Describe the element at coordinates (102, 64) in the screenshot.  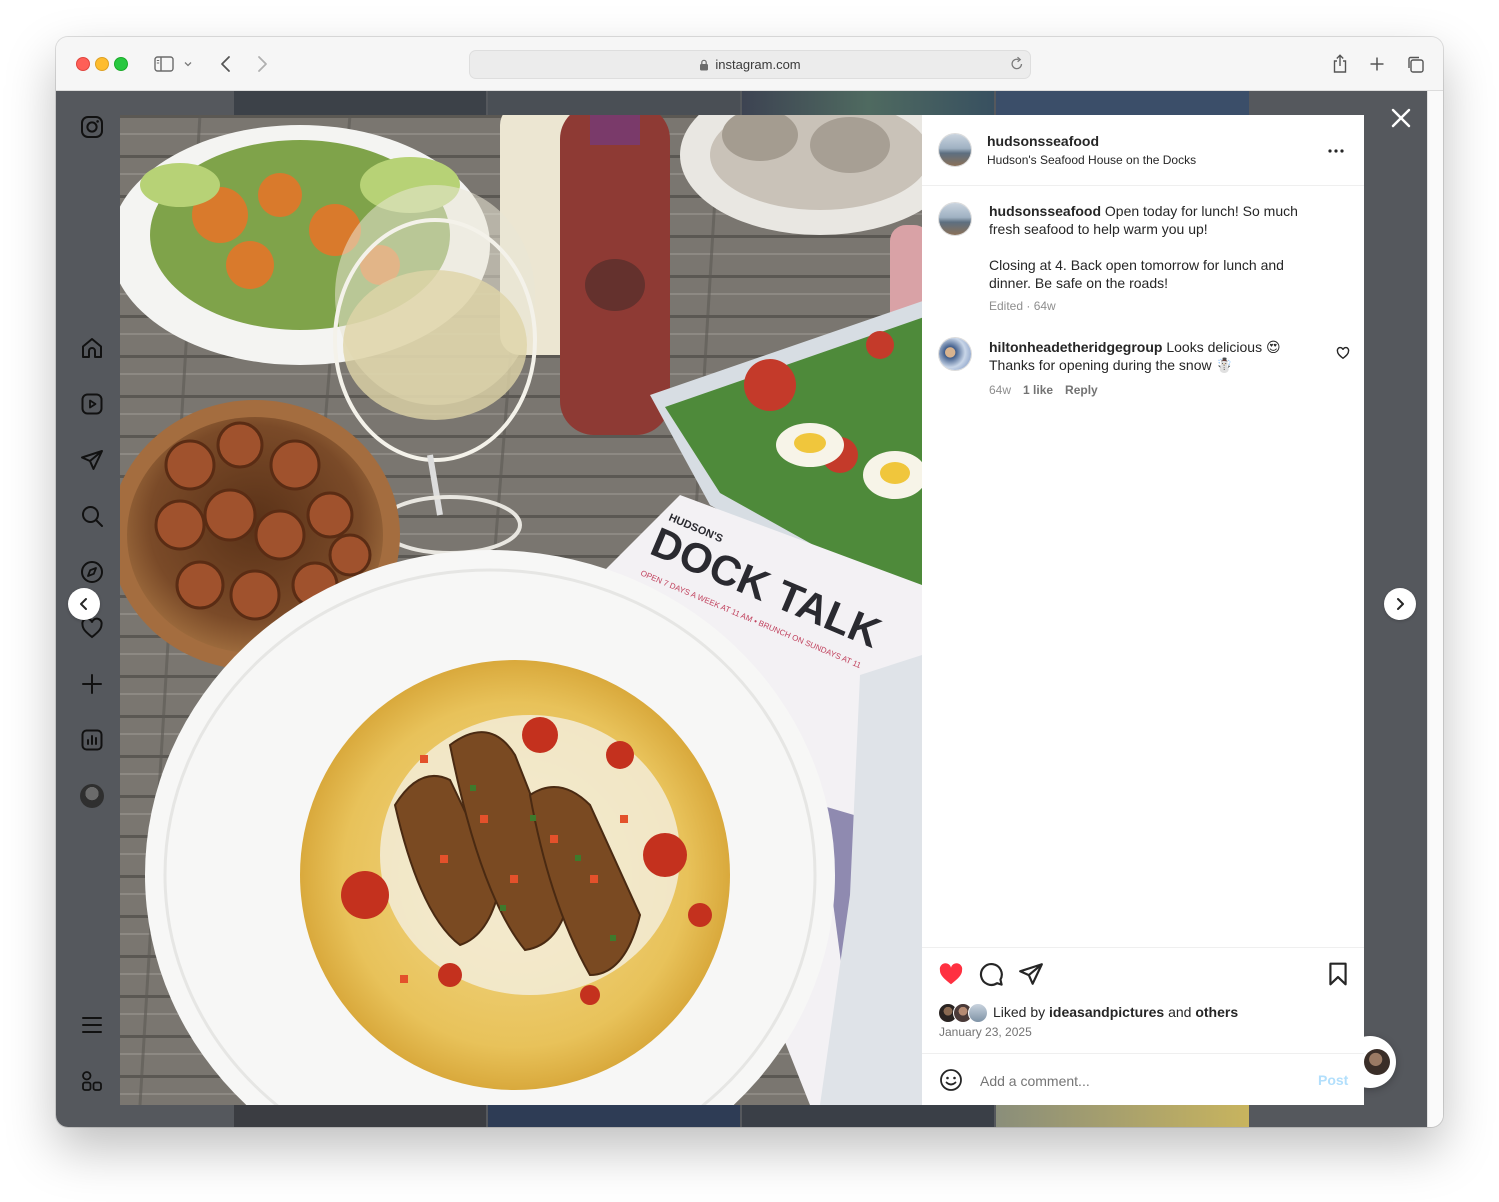
I see `minimize-window-button` at that location.